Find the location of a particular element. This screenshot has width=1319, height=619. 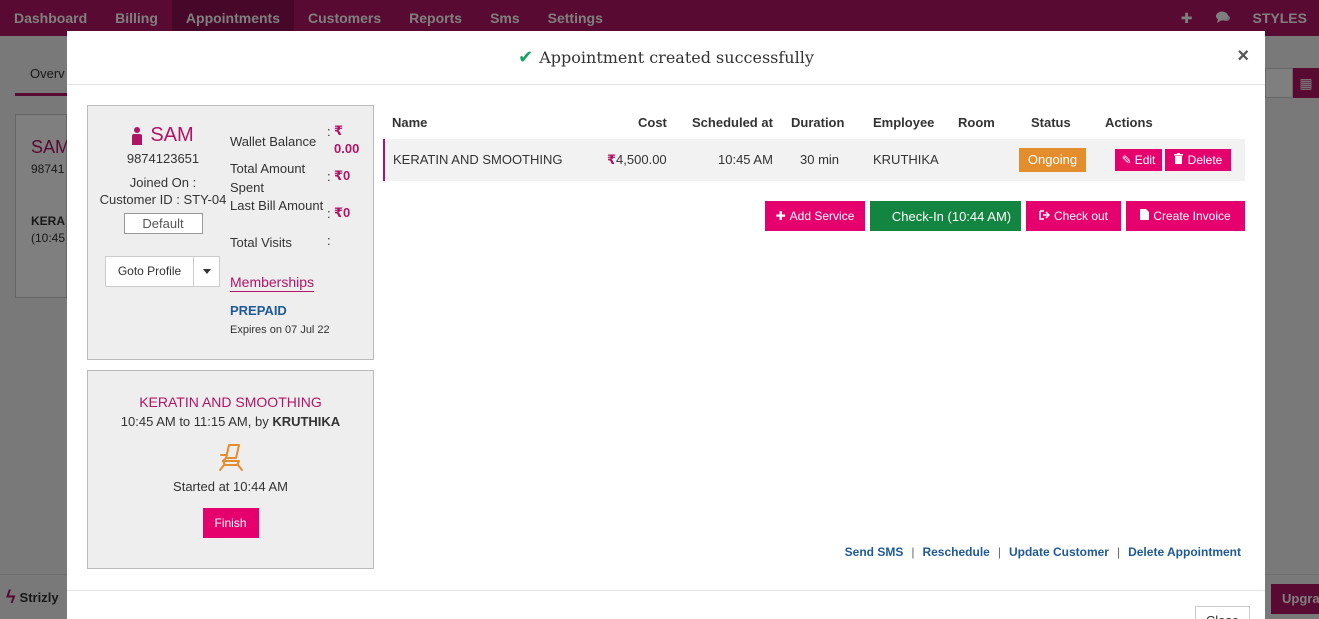

cell-duration: 30 min is located at coordinates (820, 159).